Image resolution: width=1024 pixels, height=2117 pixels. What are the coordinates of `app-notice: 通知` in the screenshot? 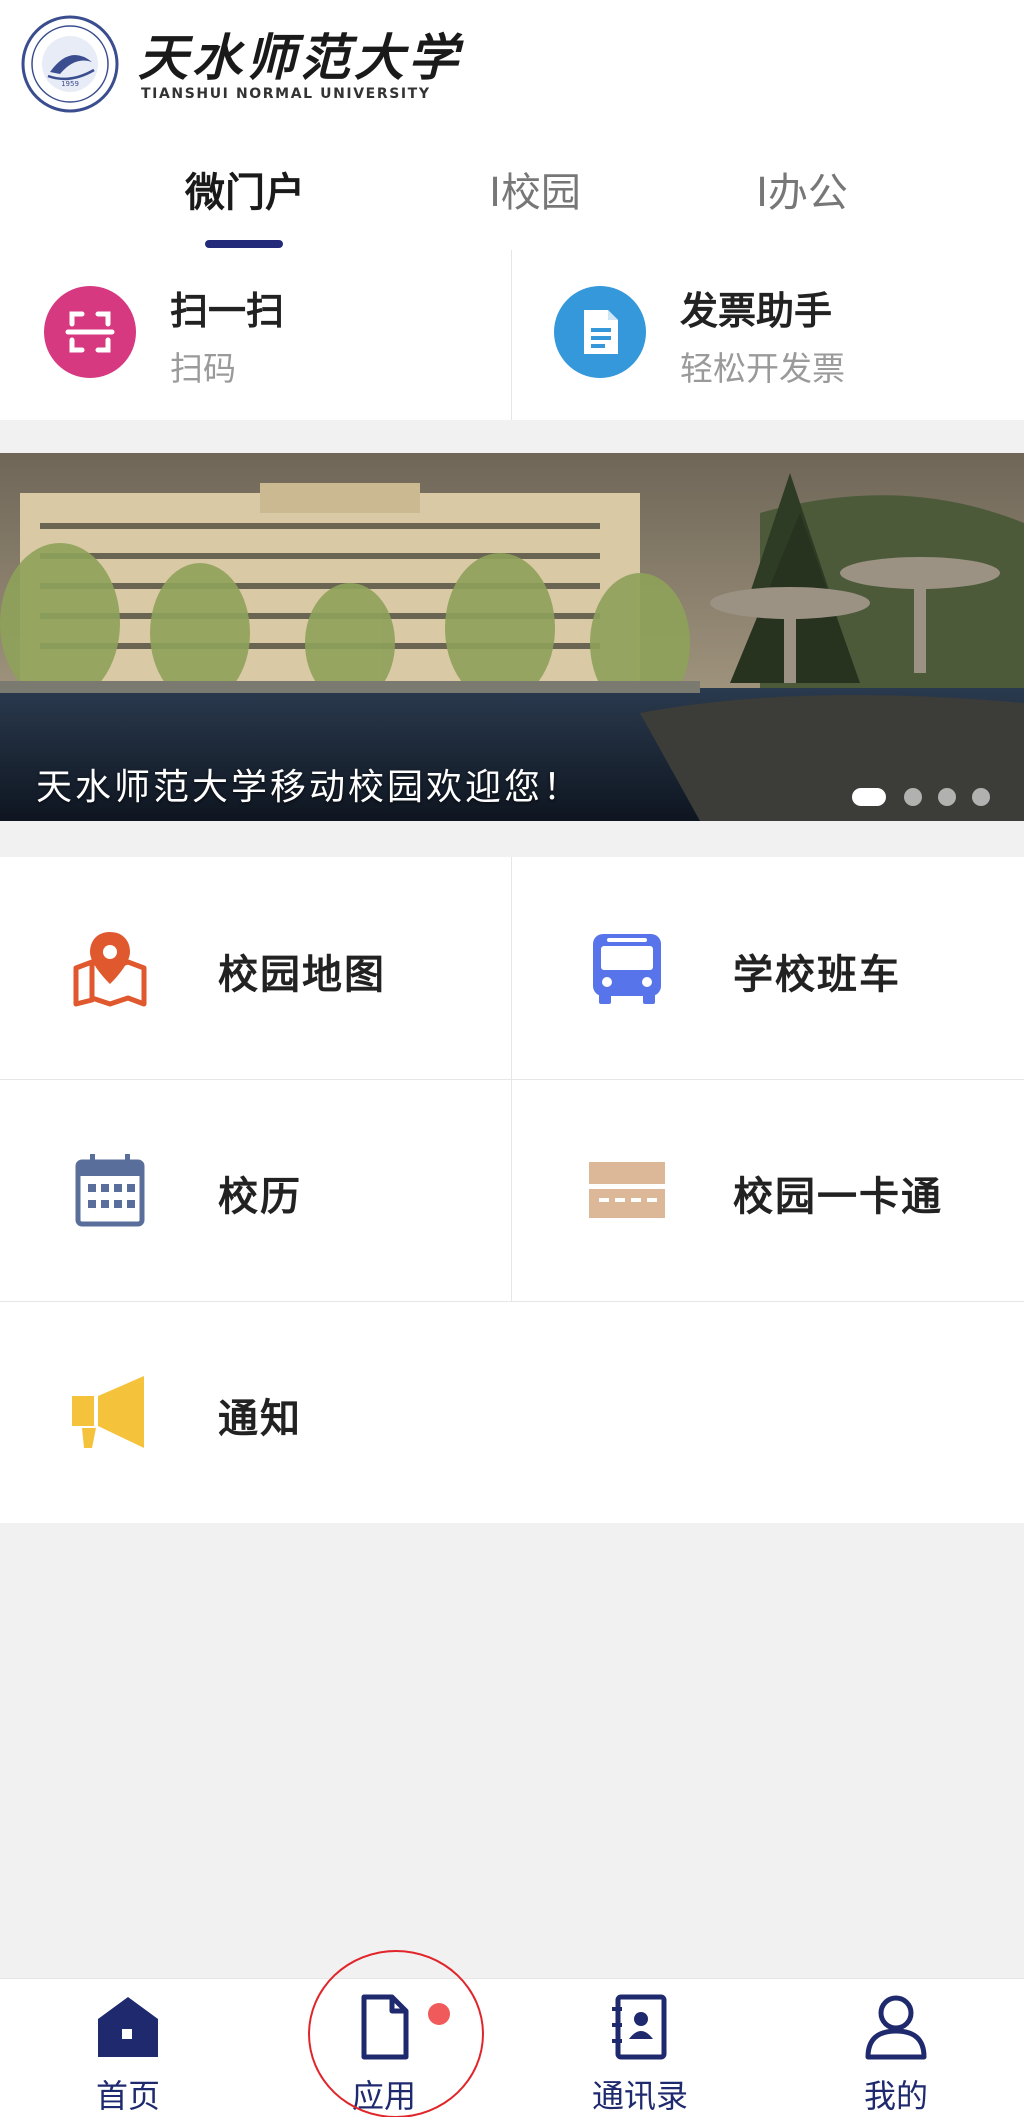 It's located at (255, 1412).